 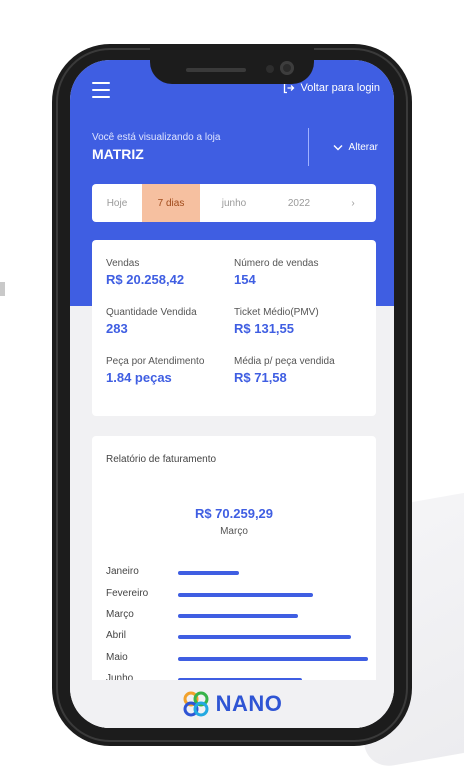 I want to click on kpi-label: Média p/ peça vendida, so click(x=284, y=361).